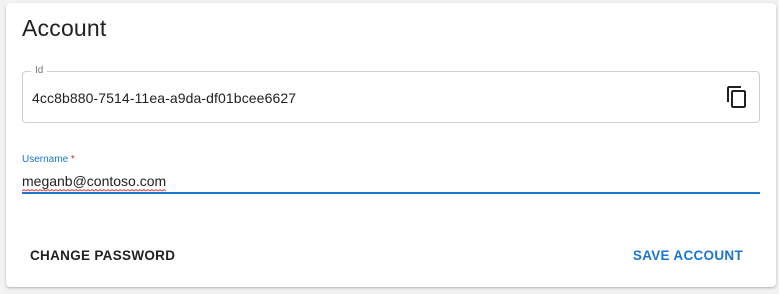 This screenshot has width=779, height=294. What do you see at coordinates (164, 98) in the screenshot?
I see `id-field-value: 4cc8b880-7514-11ea-a9da-df01bcee6627` at bounding box center [164, 98].